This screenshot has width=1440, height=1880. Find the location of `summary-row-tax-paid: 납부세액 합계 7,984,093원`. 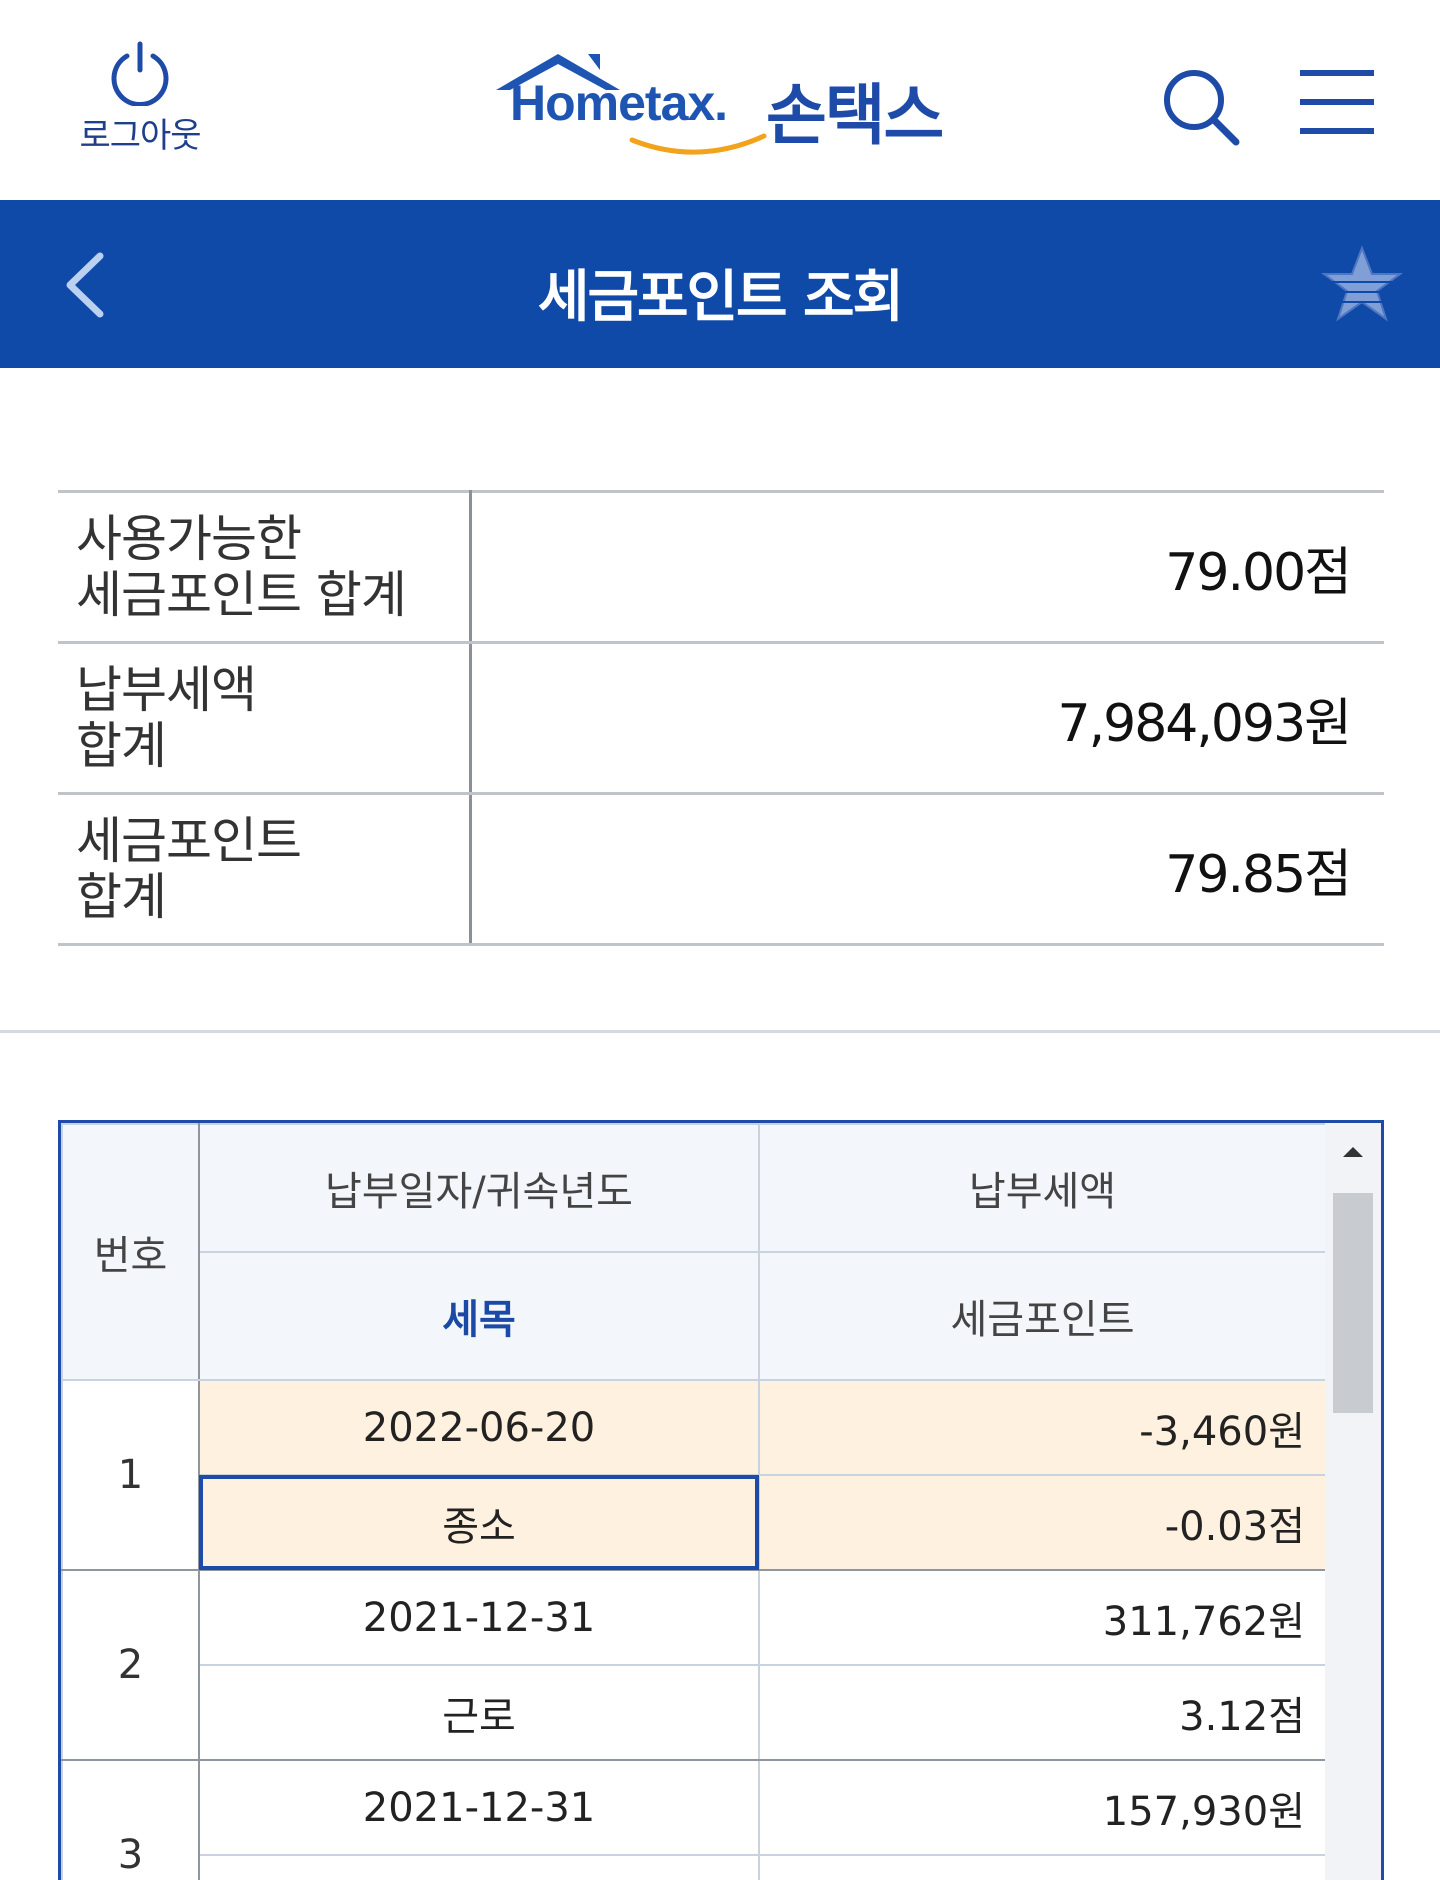

summary-row-tax-paid: 납부세액 합계 7,984,093원 is located at coordinates (721, 718).